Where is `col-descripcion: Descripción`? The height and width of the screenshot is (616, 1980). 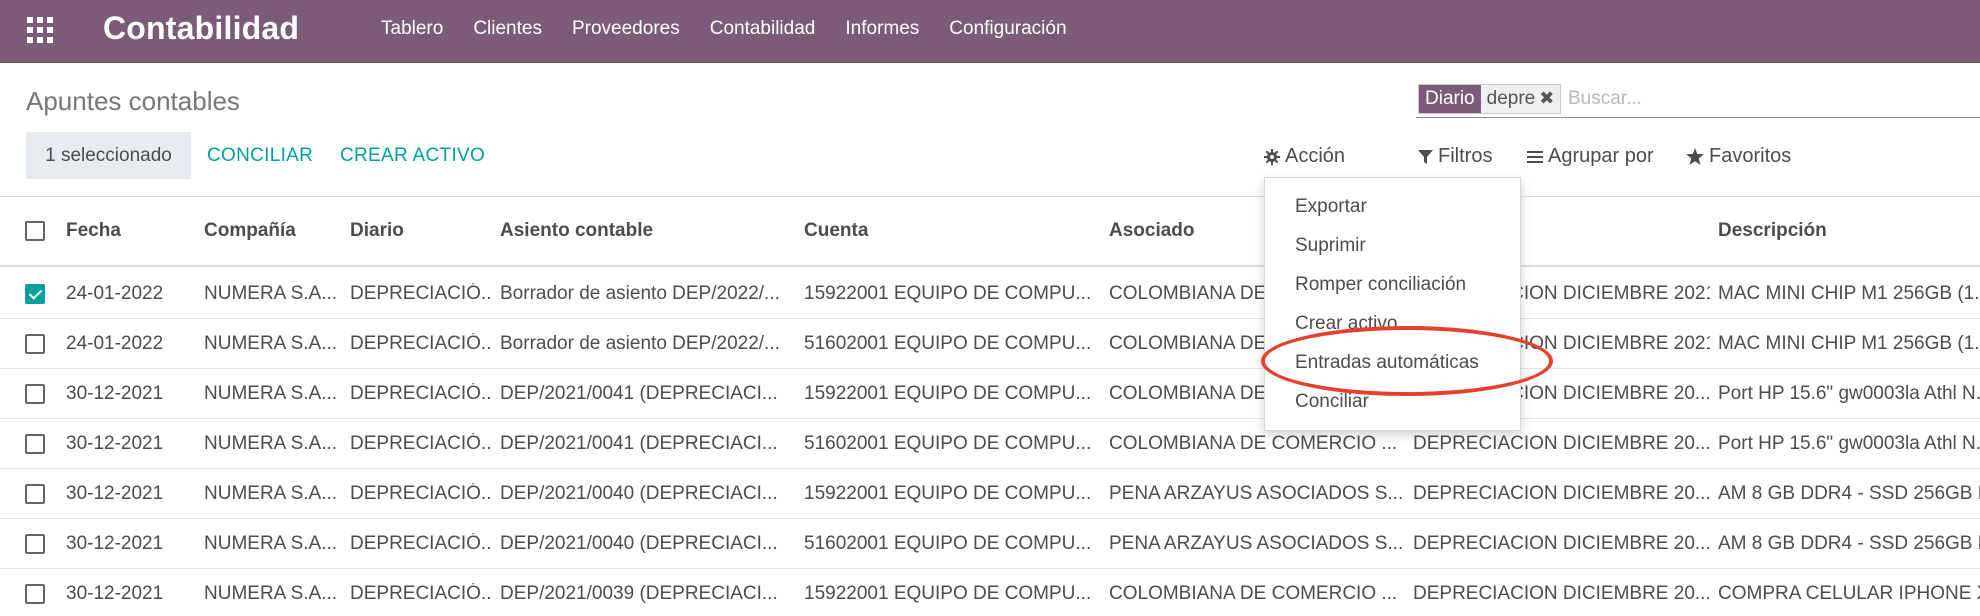
col-descripcion: Descripción is located at coordinates (1772, 231).